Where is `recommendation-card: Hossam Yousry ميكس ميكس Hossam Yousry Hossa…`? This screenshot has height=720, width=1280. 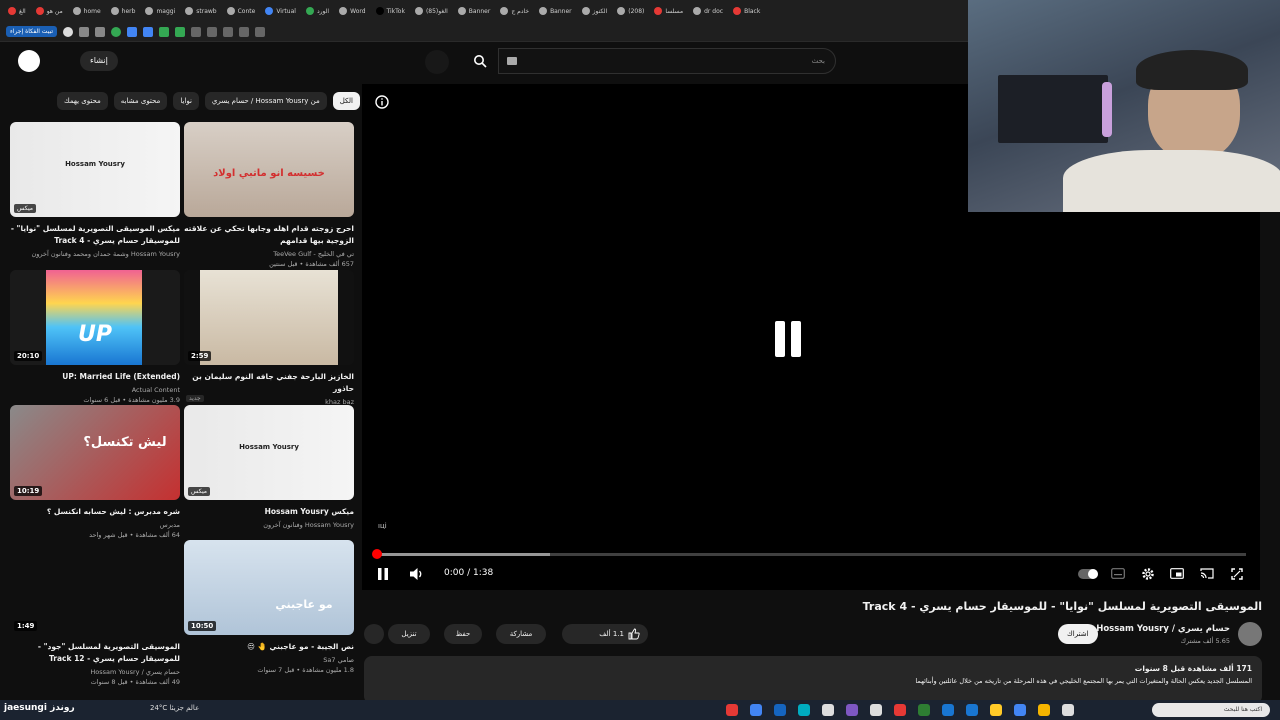
recommendation-card: Hossam Yousry ميكس ميكس Hossam Yousry Hossa… is located at coordinates (269, 475).